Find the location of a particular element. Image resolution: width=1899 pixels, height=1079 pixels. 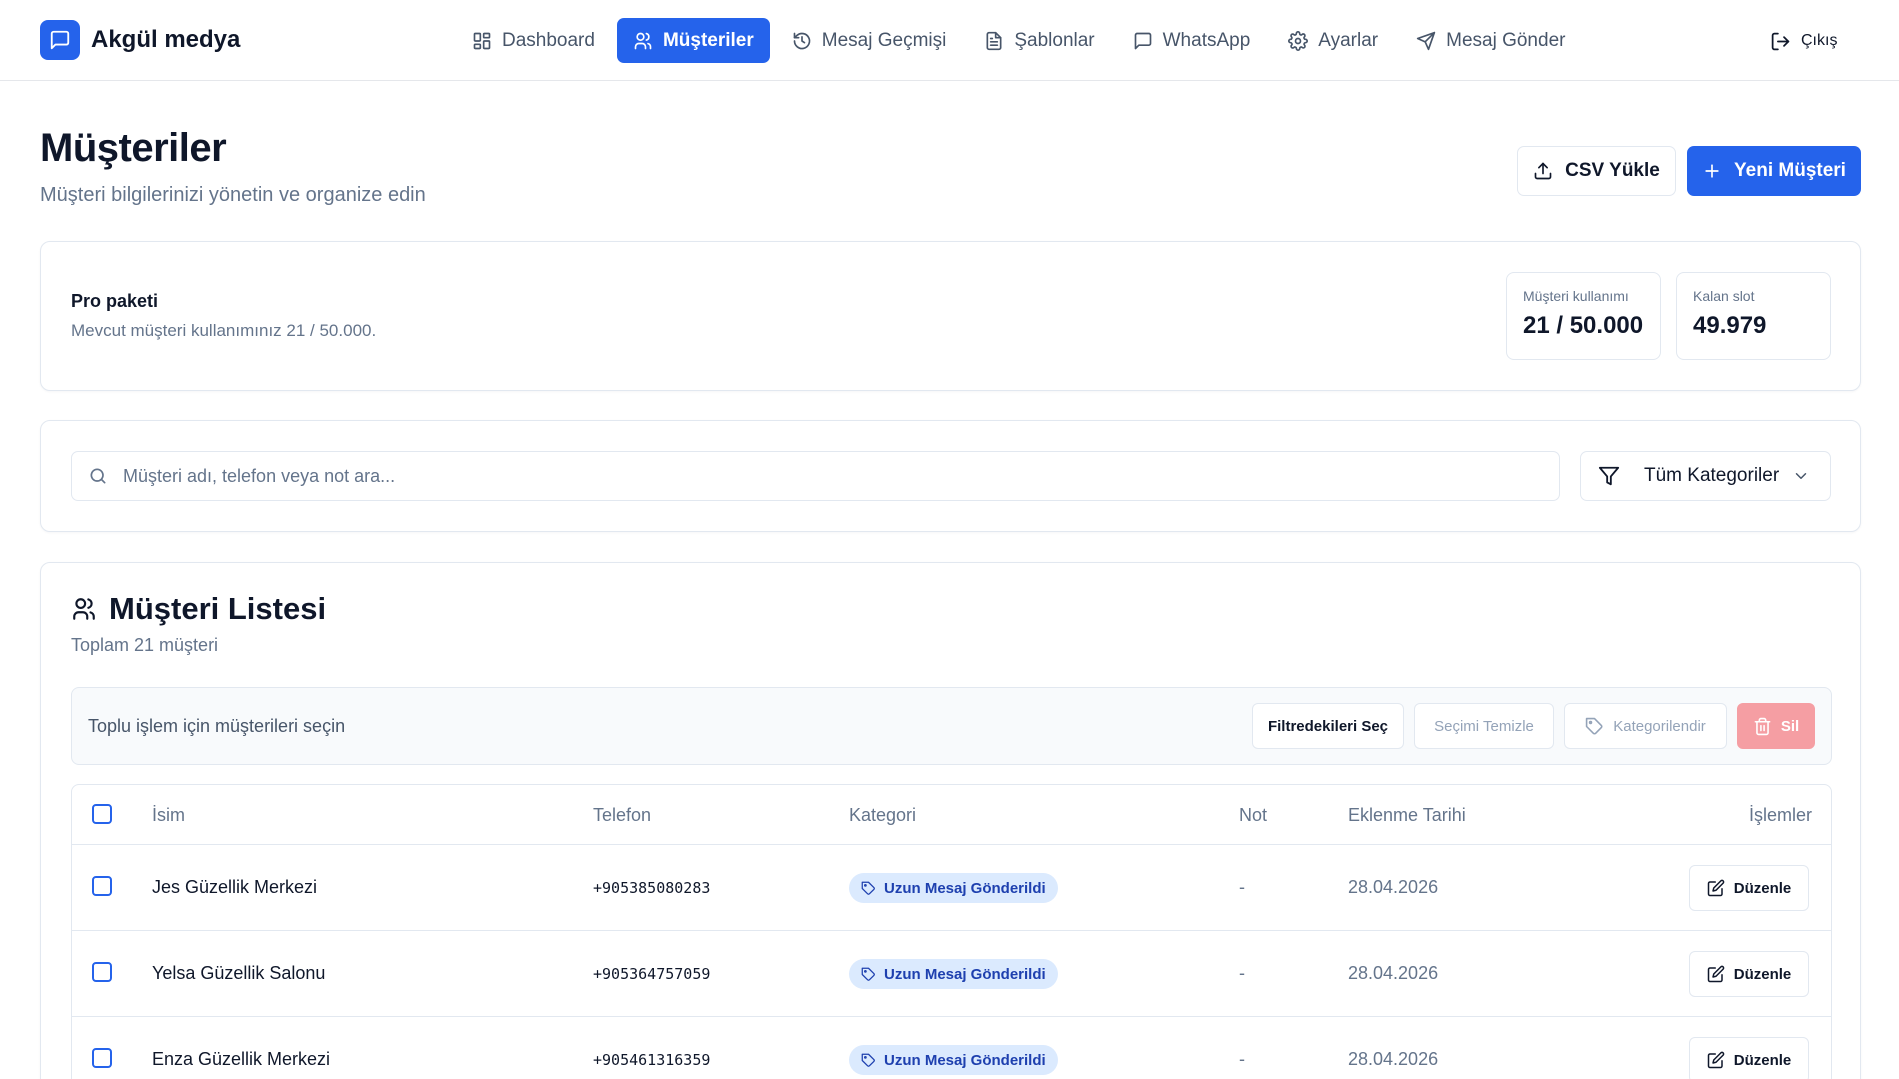

column-header-note: Not is located at coordinates (1253, 815).